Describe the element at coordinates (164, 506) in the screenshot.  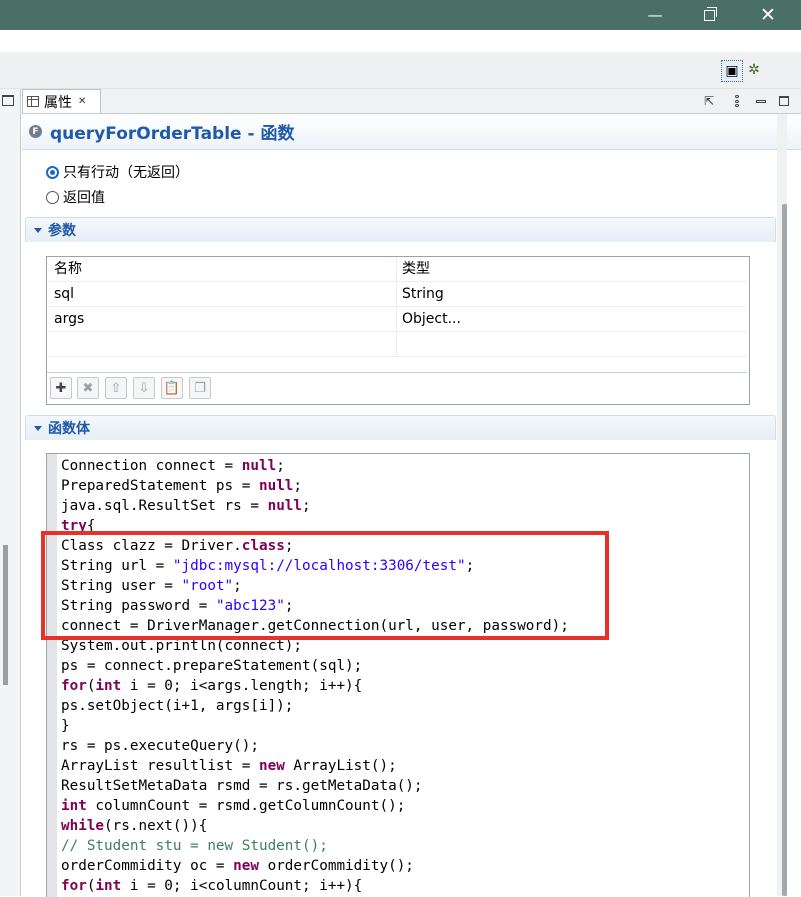
I see `code-token: java.sql.ResultSet rs =` at that location.